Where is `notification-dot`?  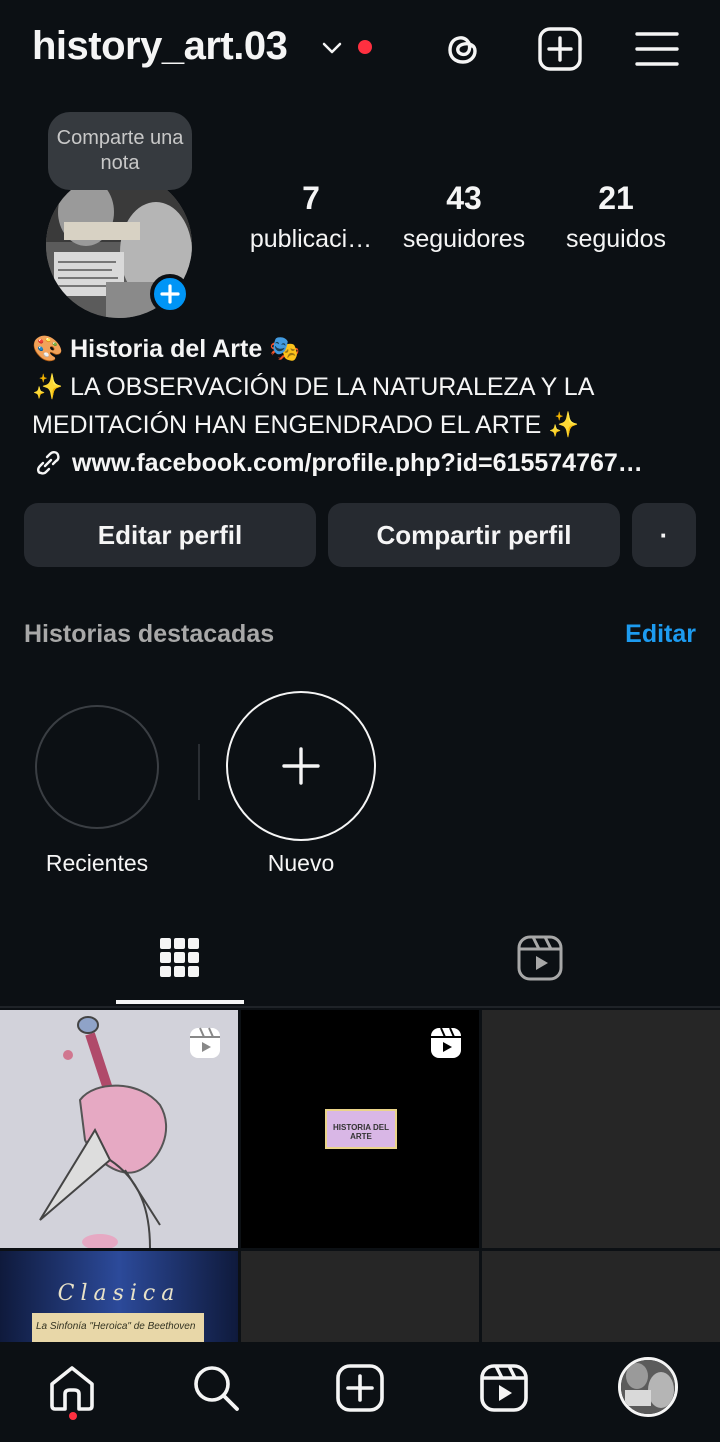 notification-dot is located at coordinates (365, 47).